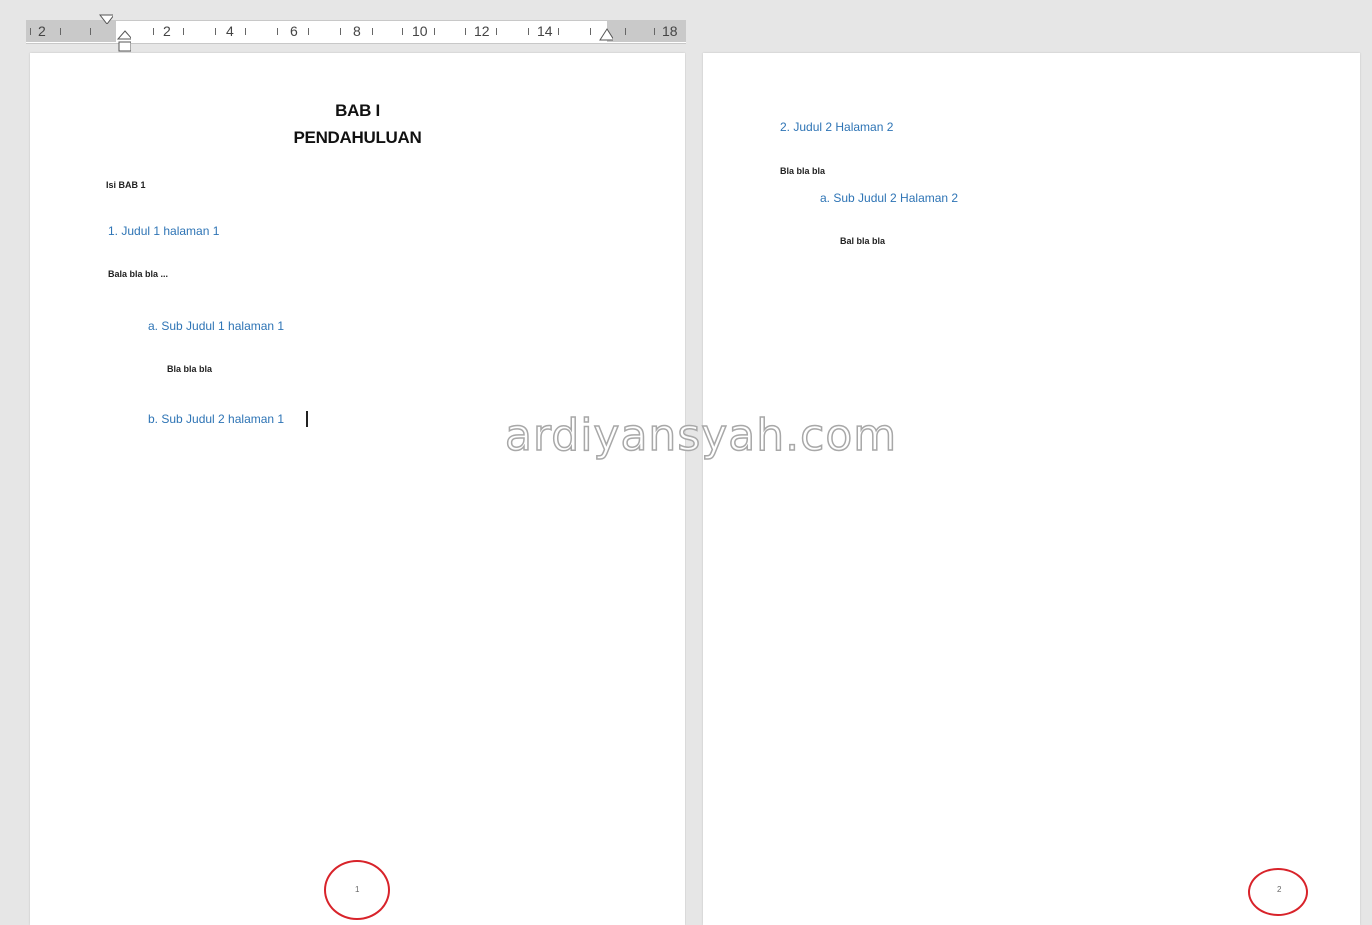  What do you see at coordinates (606, 35) in the screenshot?
I see `right-indent-icon` at bounding box center [606, 35].